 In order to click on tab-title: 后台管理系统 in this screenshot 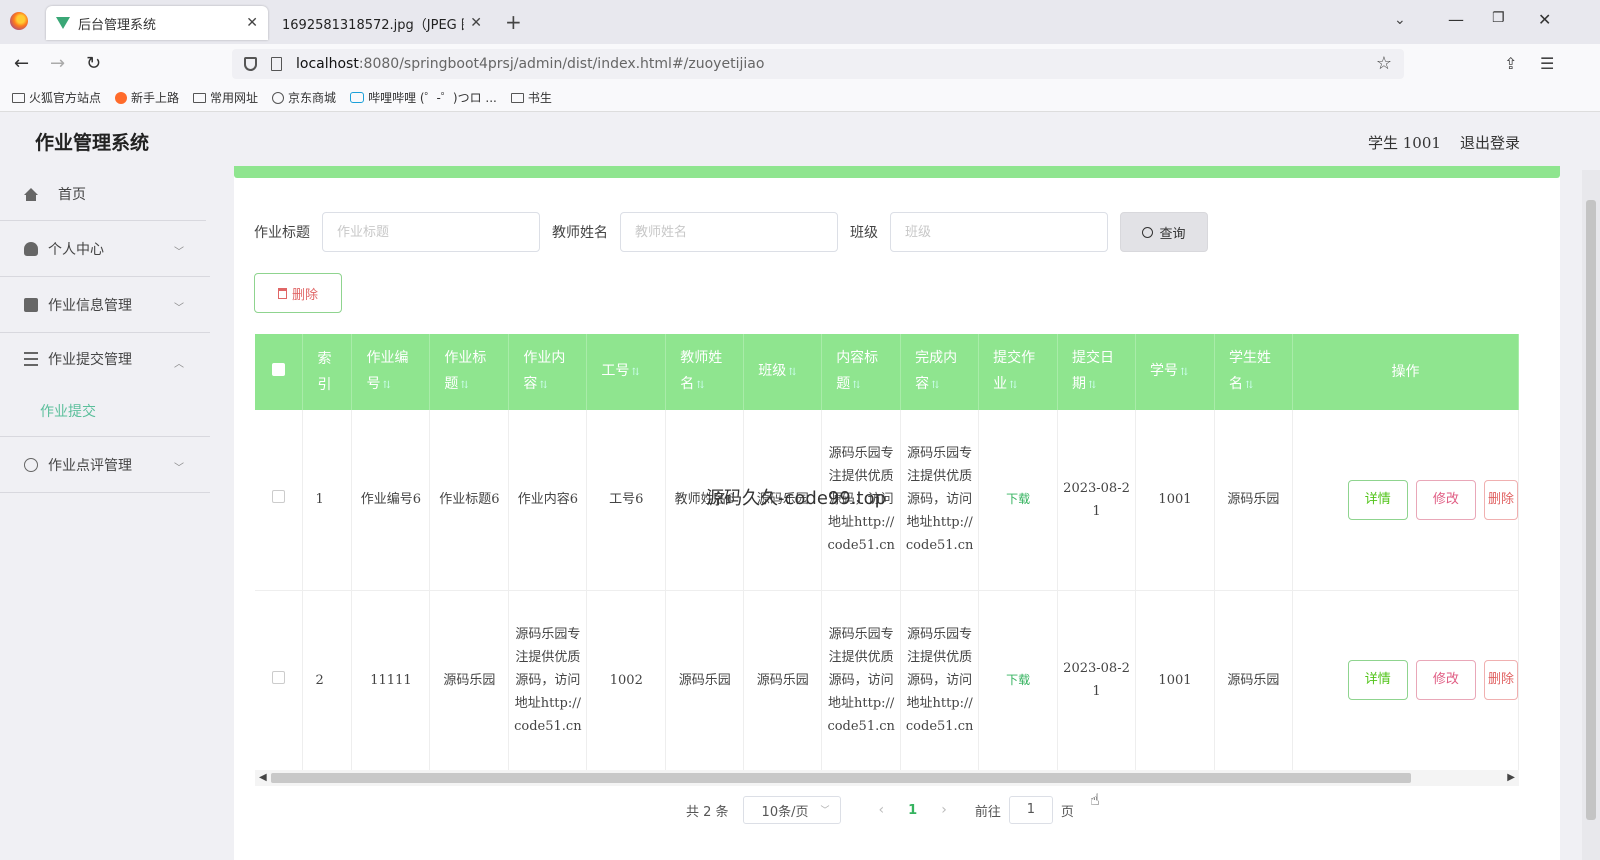, I will do `click(117, 25)`.